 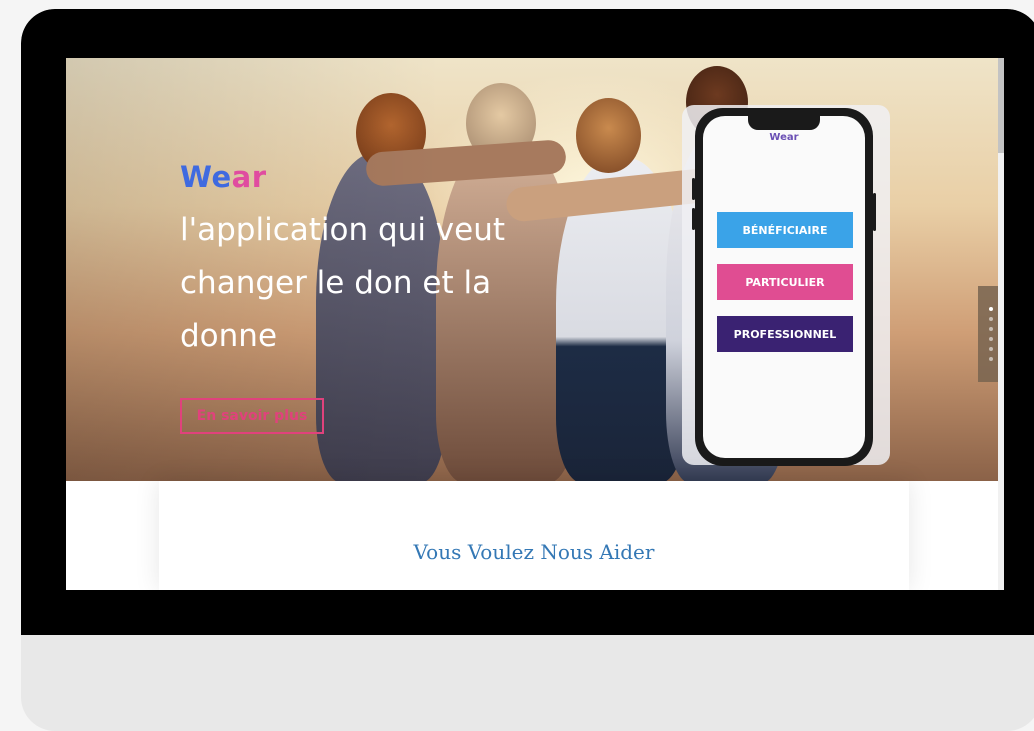 I want to click on phone-brand: Wear, so click(x=784, y=137).